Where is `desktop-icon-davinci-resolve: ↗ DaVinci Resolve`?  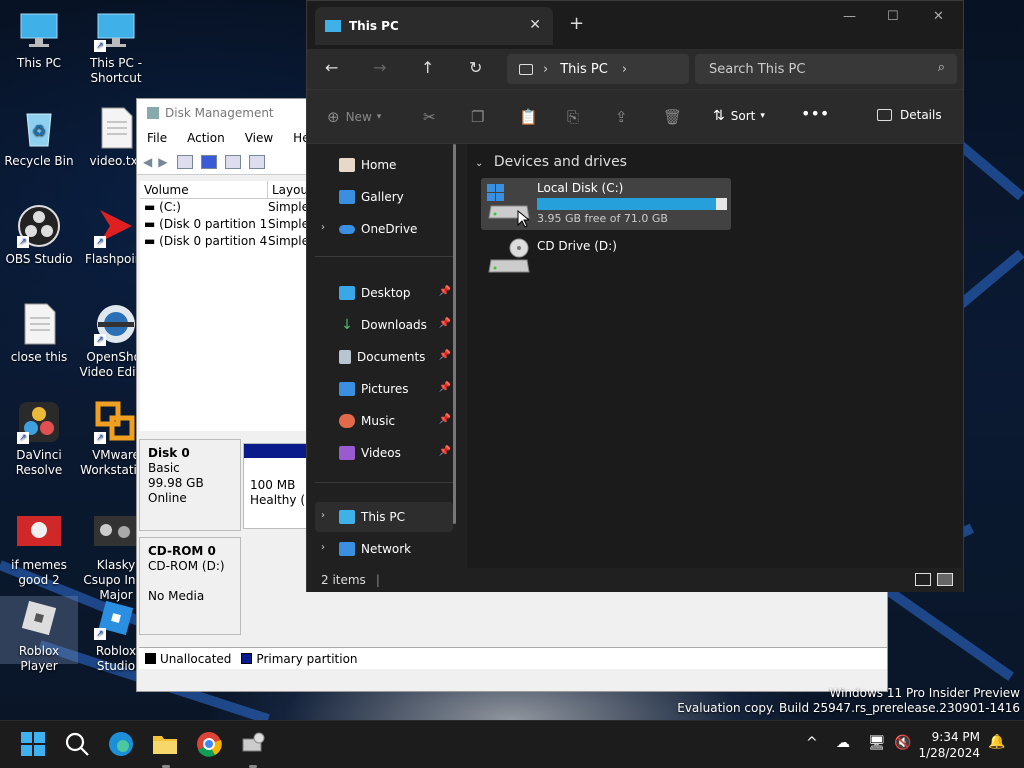 desktop-icon-davinci-resolve: ↗ DaVinci Resolve is located at coordinates (39, 439).